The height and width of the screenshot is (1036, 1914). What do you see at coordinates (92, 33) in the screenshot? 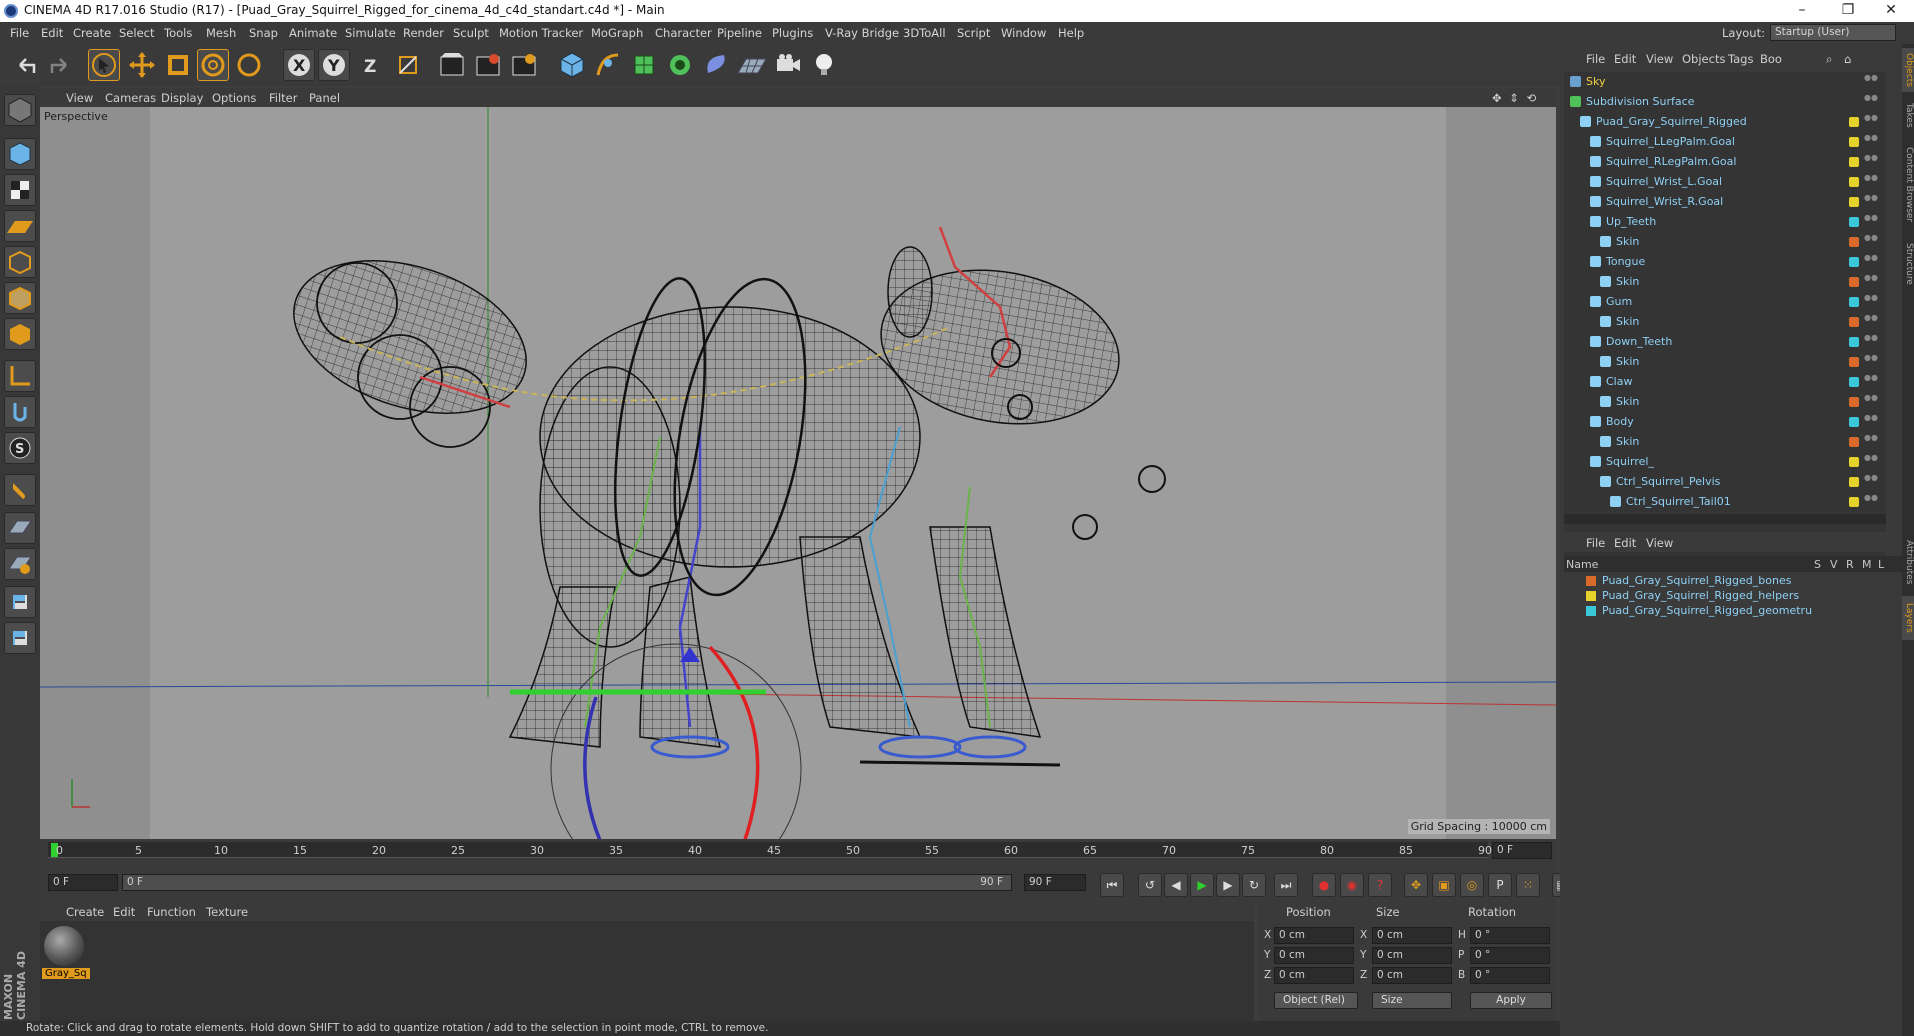
I see `menu-create: Create` at bounding box center [92, 33].